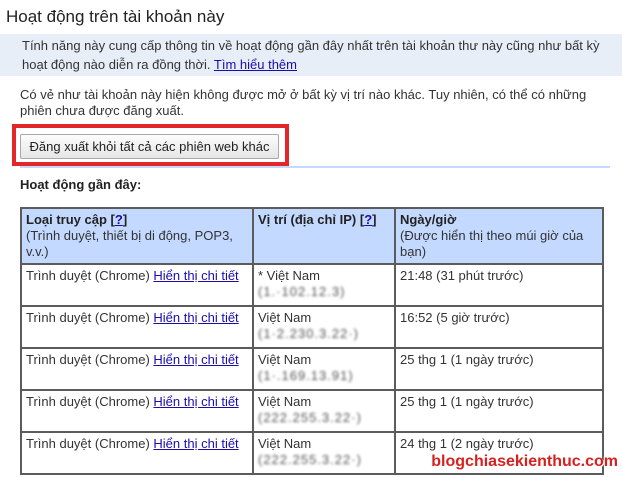 Image resolution: width=622 pixels, height=477 pixels. I want to click on location-cell: * Việt Nam (1.·102.12.3), so click(324, 285).